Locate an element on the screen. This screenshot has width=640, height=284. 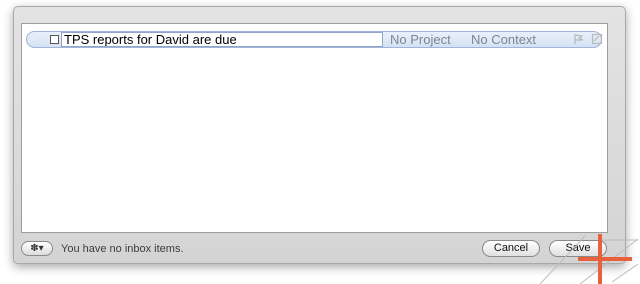
task-title-field: TPS reports for David are due is located at coordinates (222, 39).